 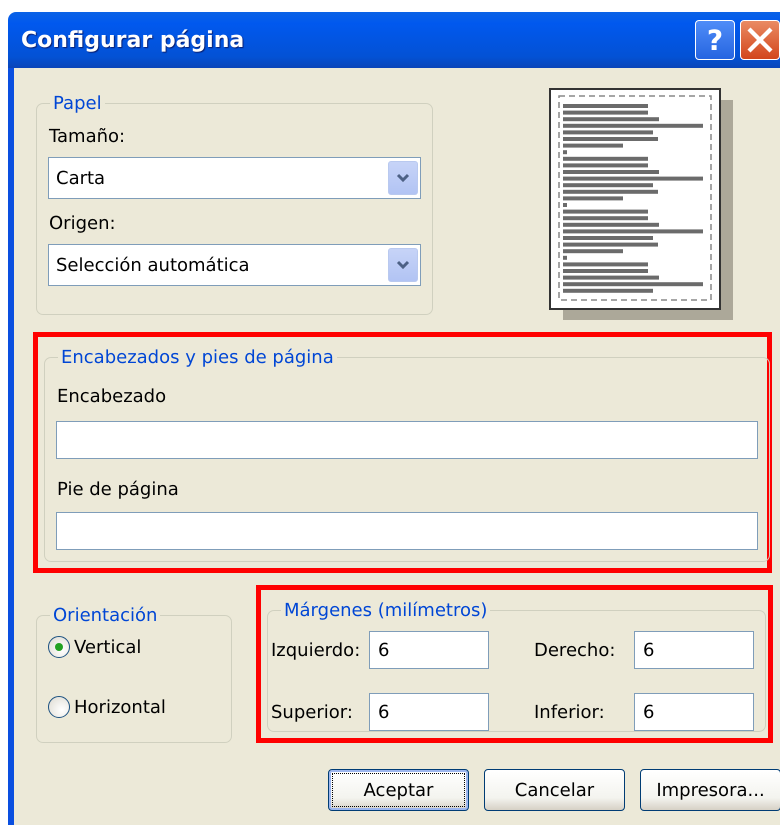 I want to click on field-label: Tamaño:, so click(x=87, y=136).